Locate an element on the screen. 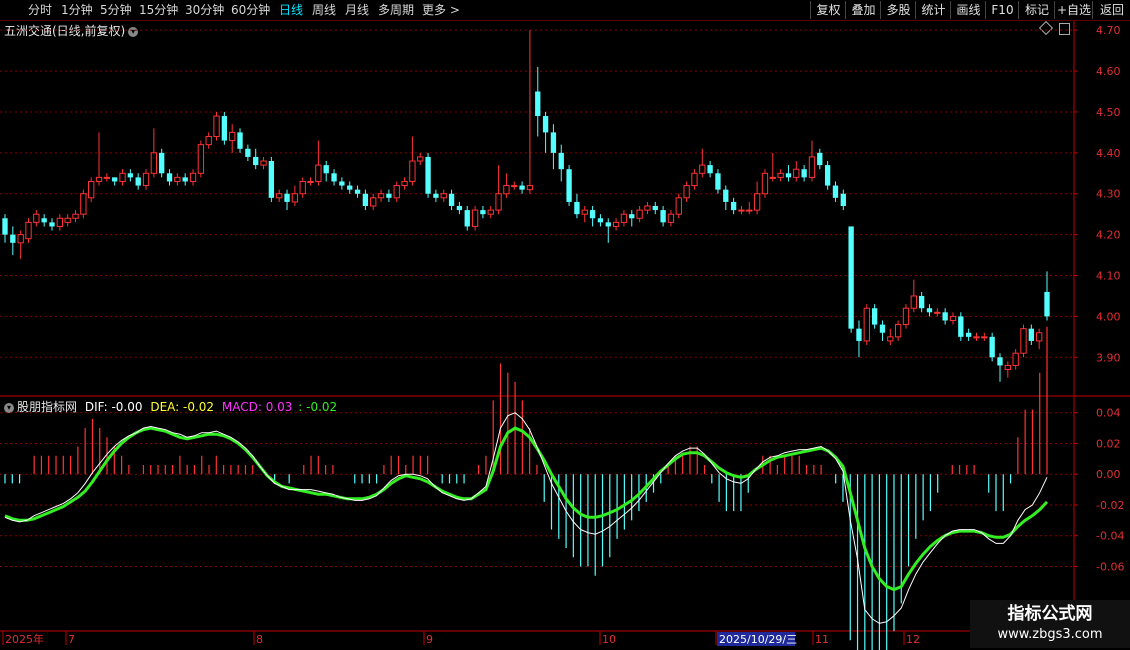 This screenshot has height=650, width=1130. macd-tick-label-5: -0.06 is located at coordinates (1110, 566).